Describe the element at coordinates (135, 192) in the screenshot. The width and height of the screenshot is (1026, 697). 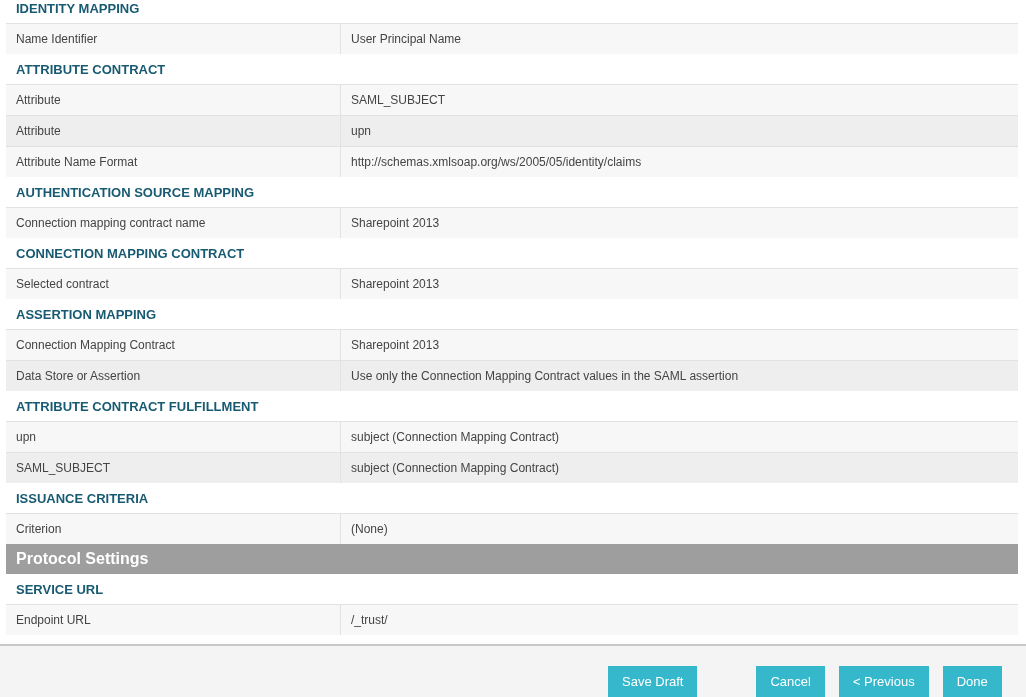
I see `section-heading: AUTHENTICATION SOURCE MAPPING` at that location.